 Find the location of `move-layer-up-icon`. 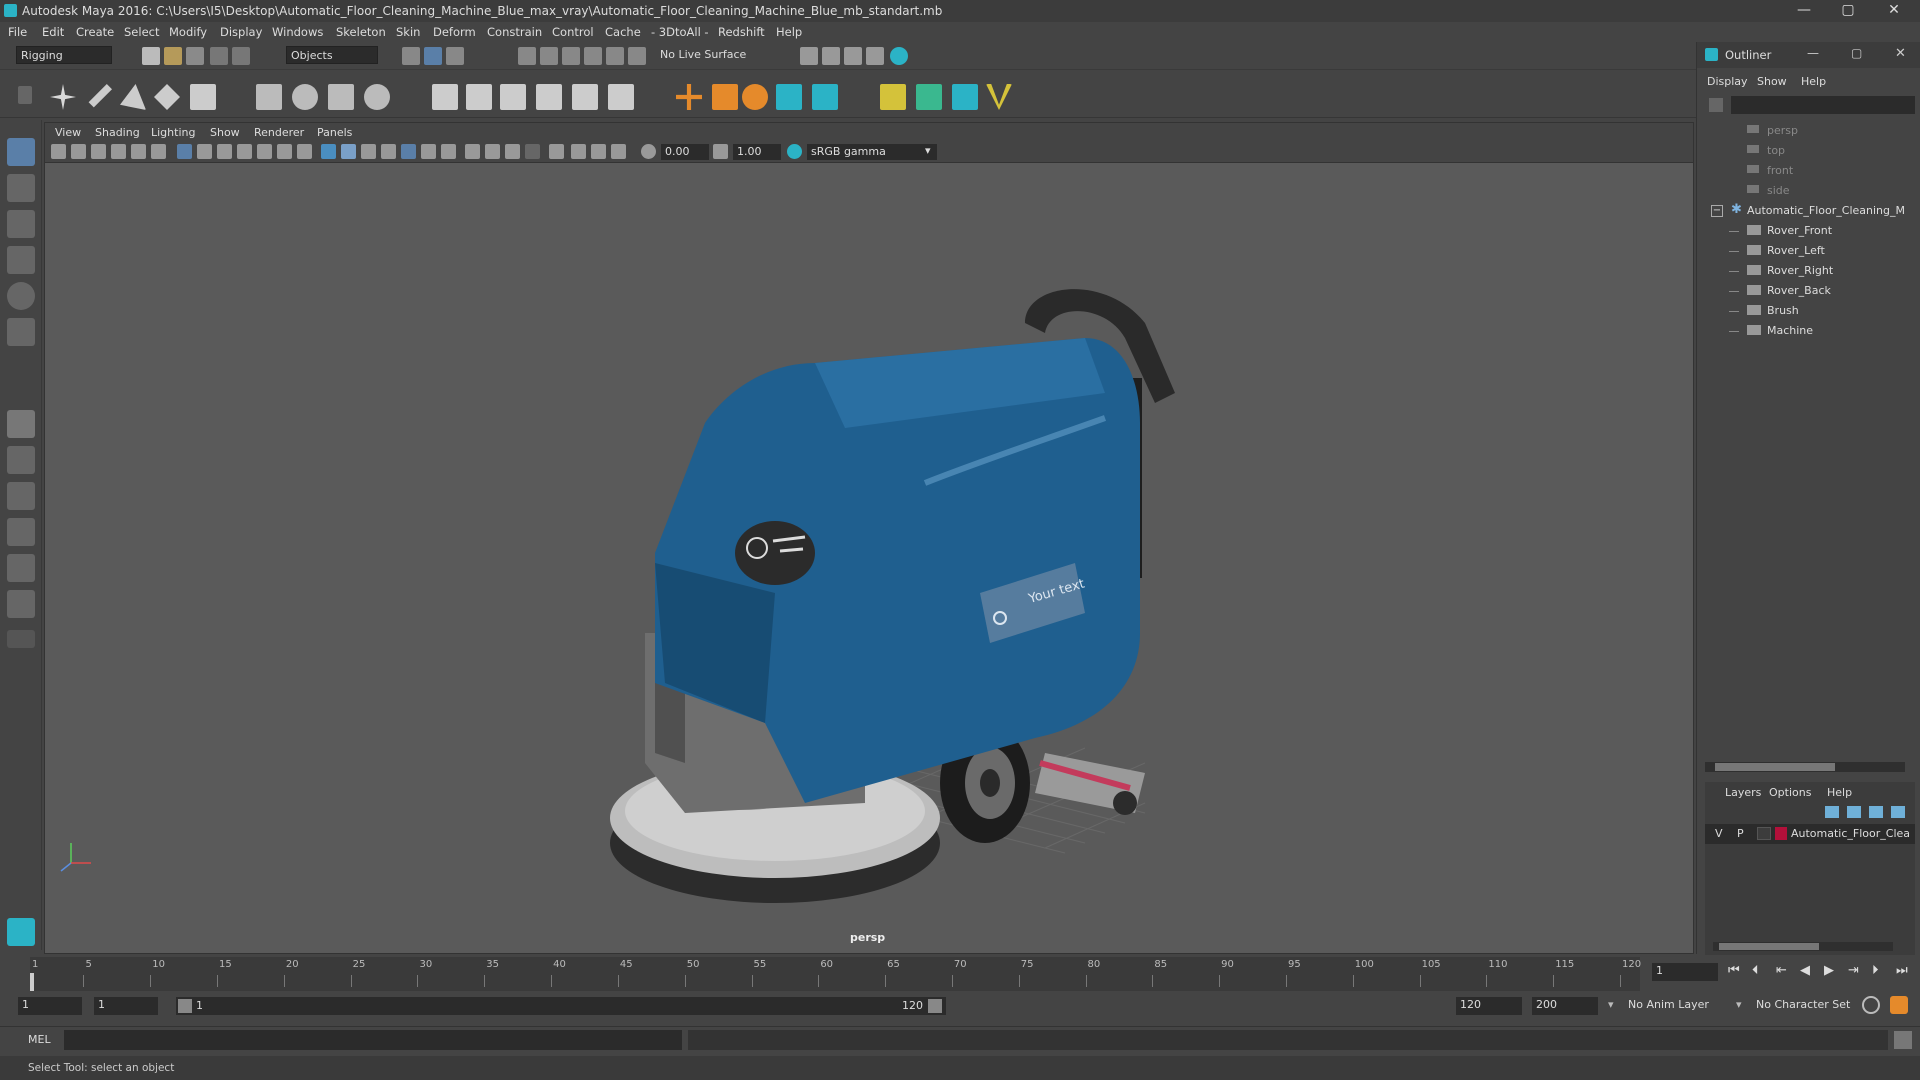

move-layer-up-icon is located at coordinates (1832, 812).